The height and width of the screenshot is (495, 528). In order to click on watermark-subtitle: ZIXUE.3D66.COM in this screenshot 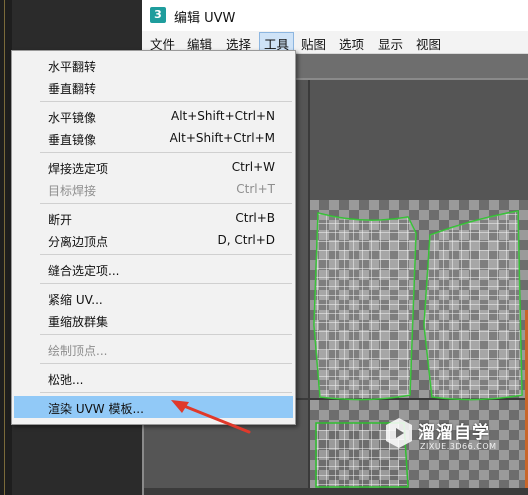, I will do `click(458, 446)`.